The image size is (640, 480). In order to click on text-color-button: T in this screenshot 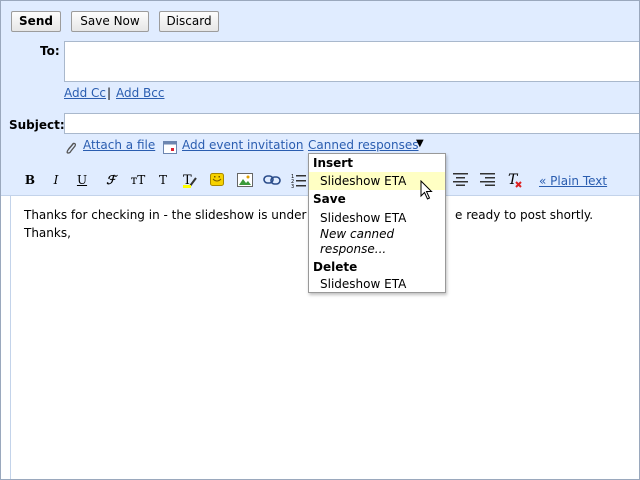, I will do `click(163, 180)`.